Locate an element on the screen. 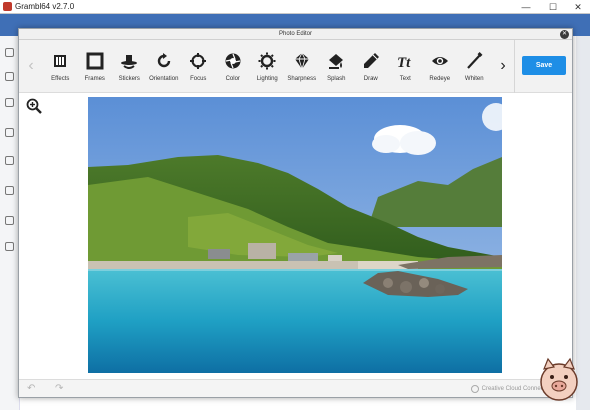 The width and height of the screenshot is (590, 410). tool-label: Effects is located at coordinates (60, 79).